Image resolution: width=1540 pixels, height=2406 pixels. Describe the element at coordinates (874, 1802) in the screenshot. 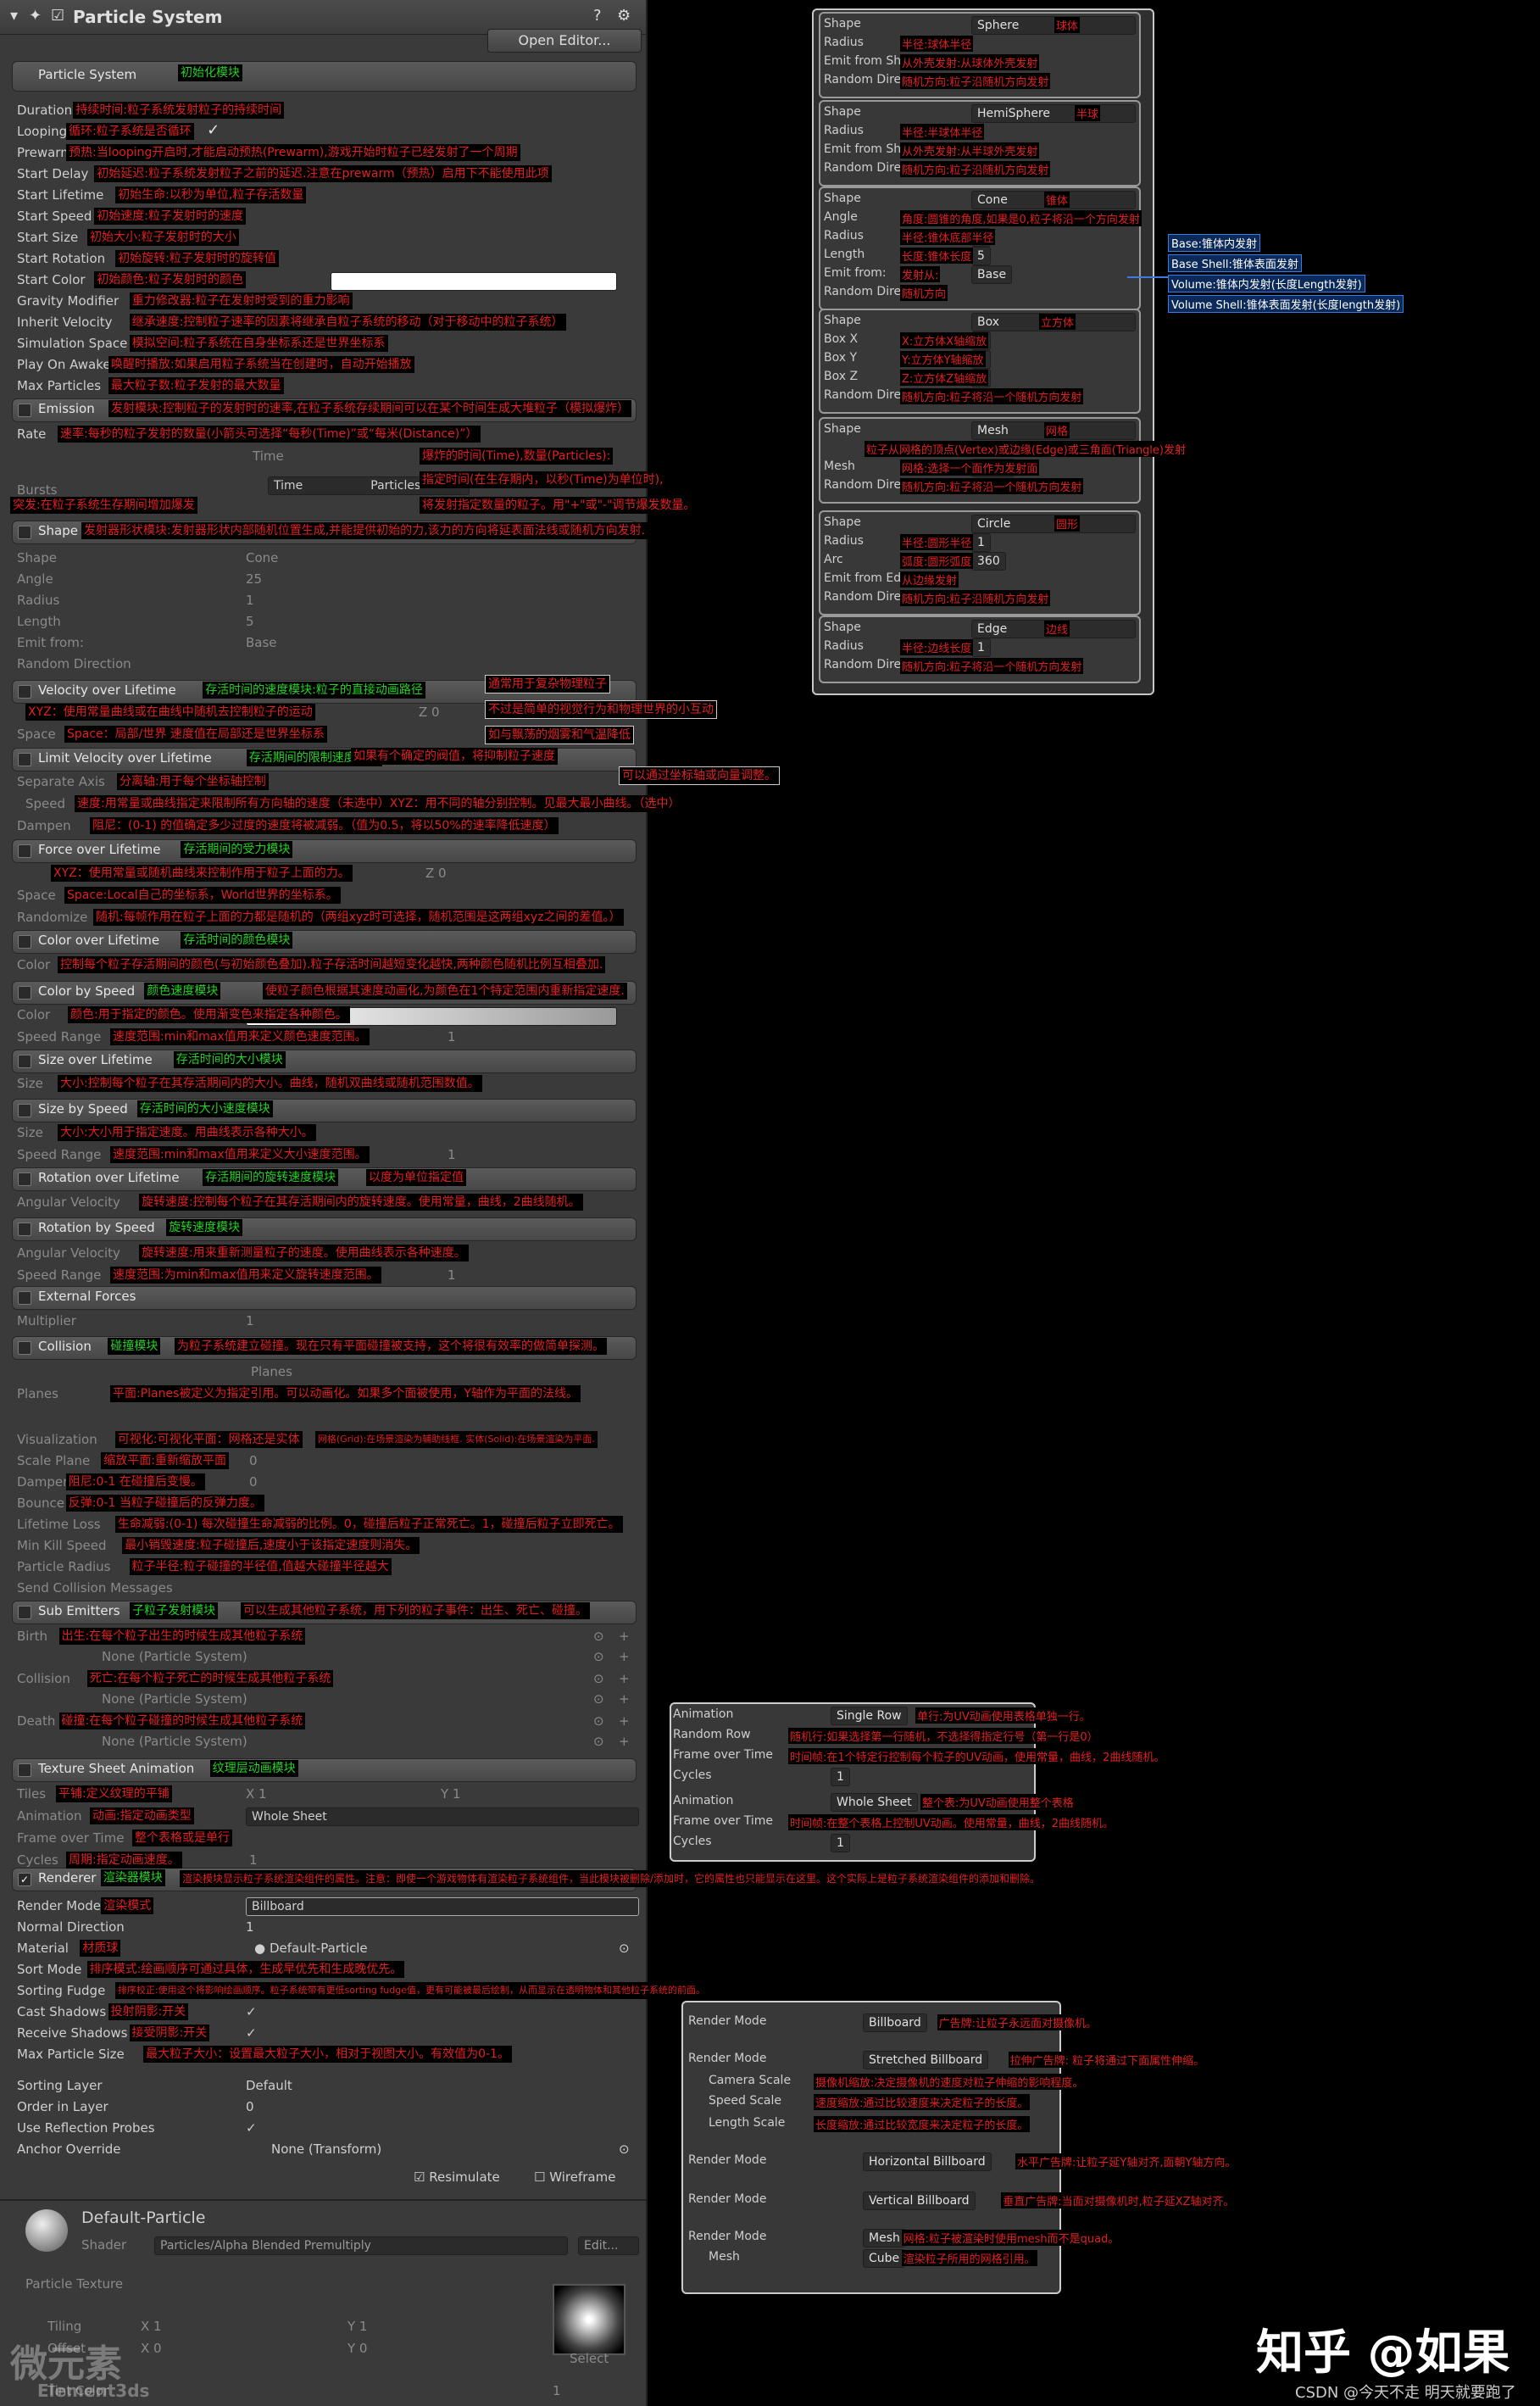

I see `panel-value: Whole Sheet` at that location.